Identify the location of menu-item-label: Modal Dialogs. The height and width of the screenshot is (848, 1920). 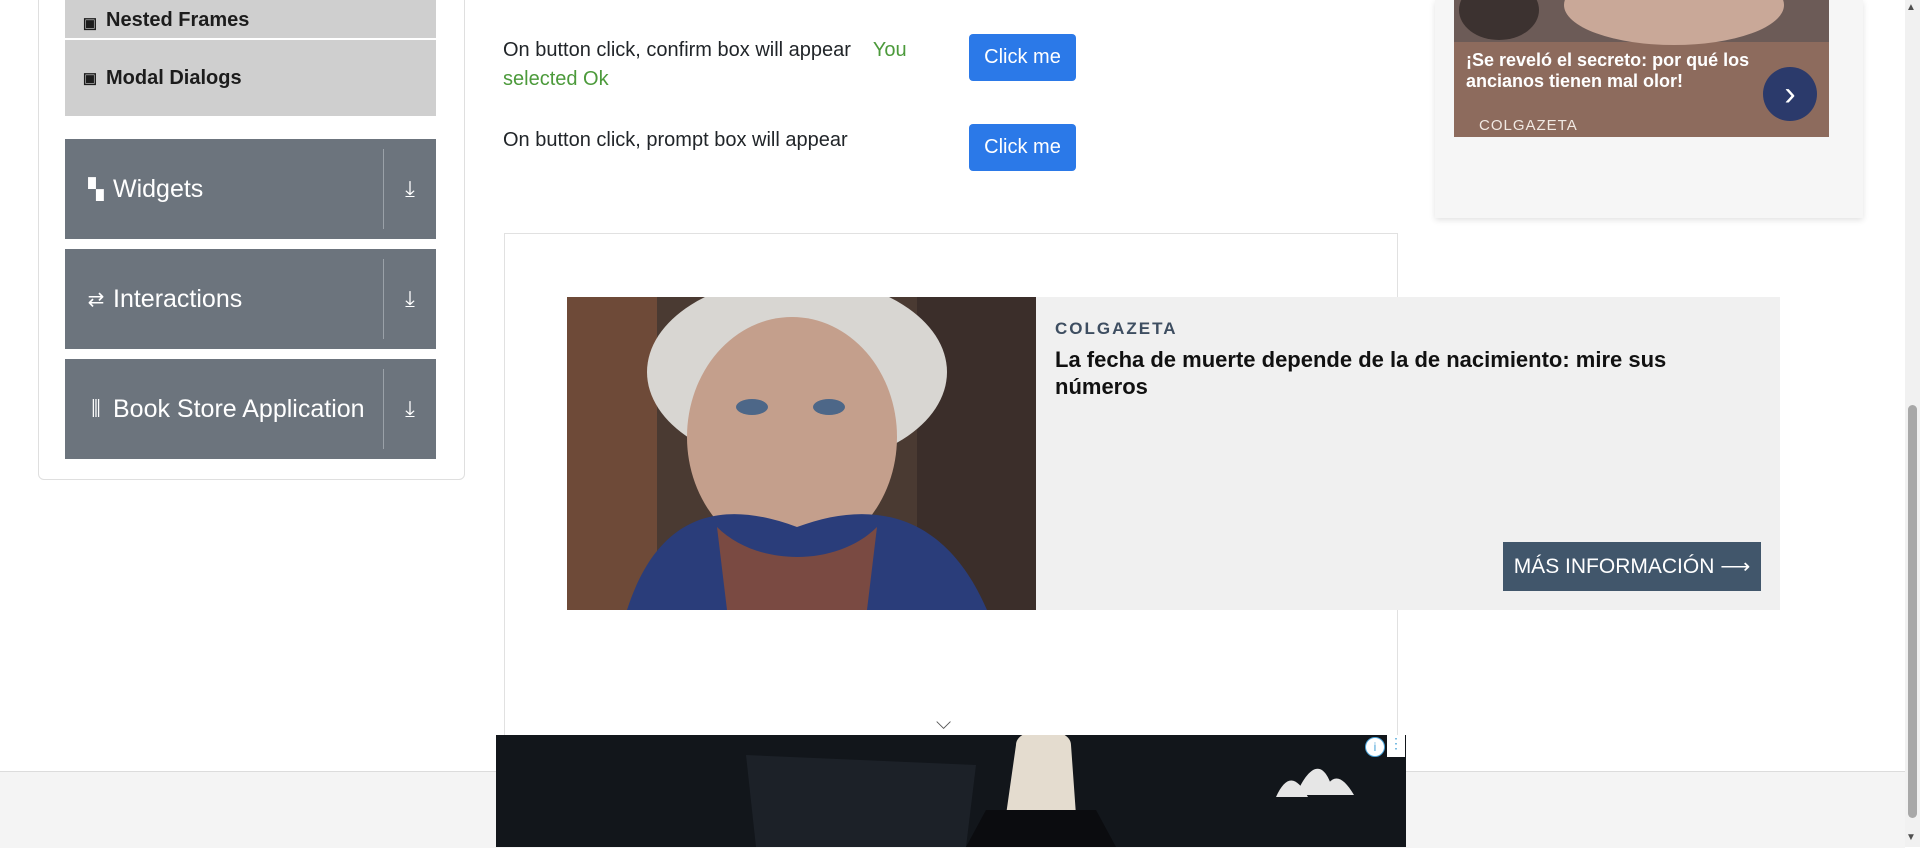
(174, 77).